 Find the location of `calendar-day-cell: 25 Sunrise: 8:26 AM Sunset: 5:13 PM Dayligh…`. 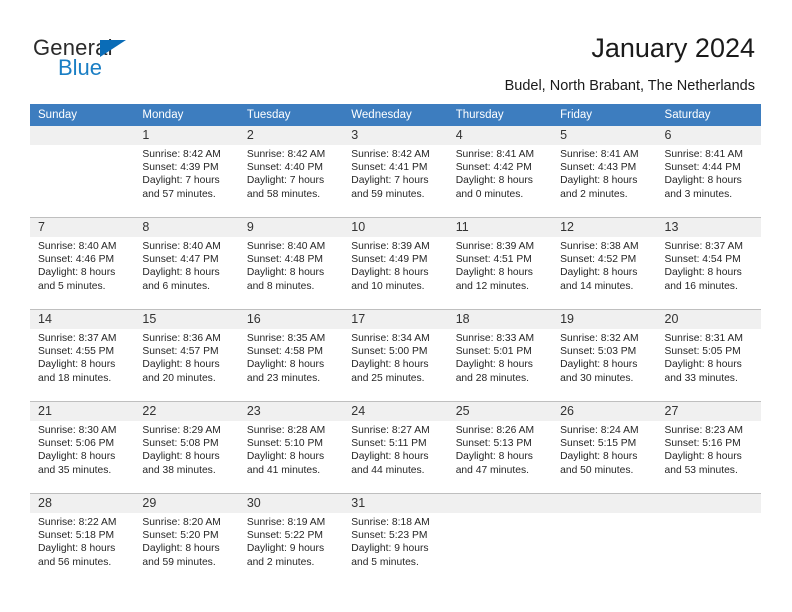

calendar-day-cell: 25 Sunrise: 8:26 AM Sunset: 5:13 PM Dayligh… is located at coordinates (500, 446).